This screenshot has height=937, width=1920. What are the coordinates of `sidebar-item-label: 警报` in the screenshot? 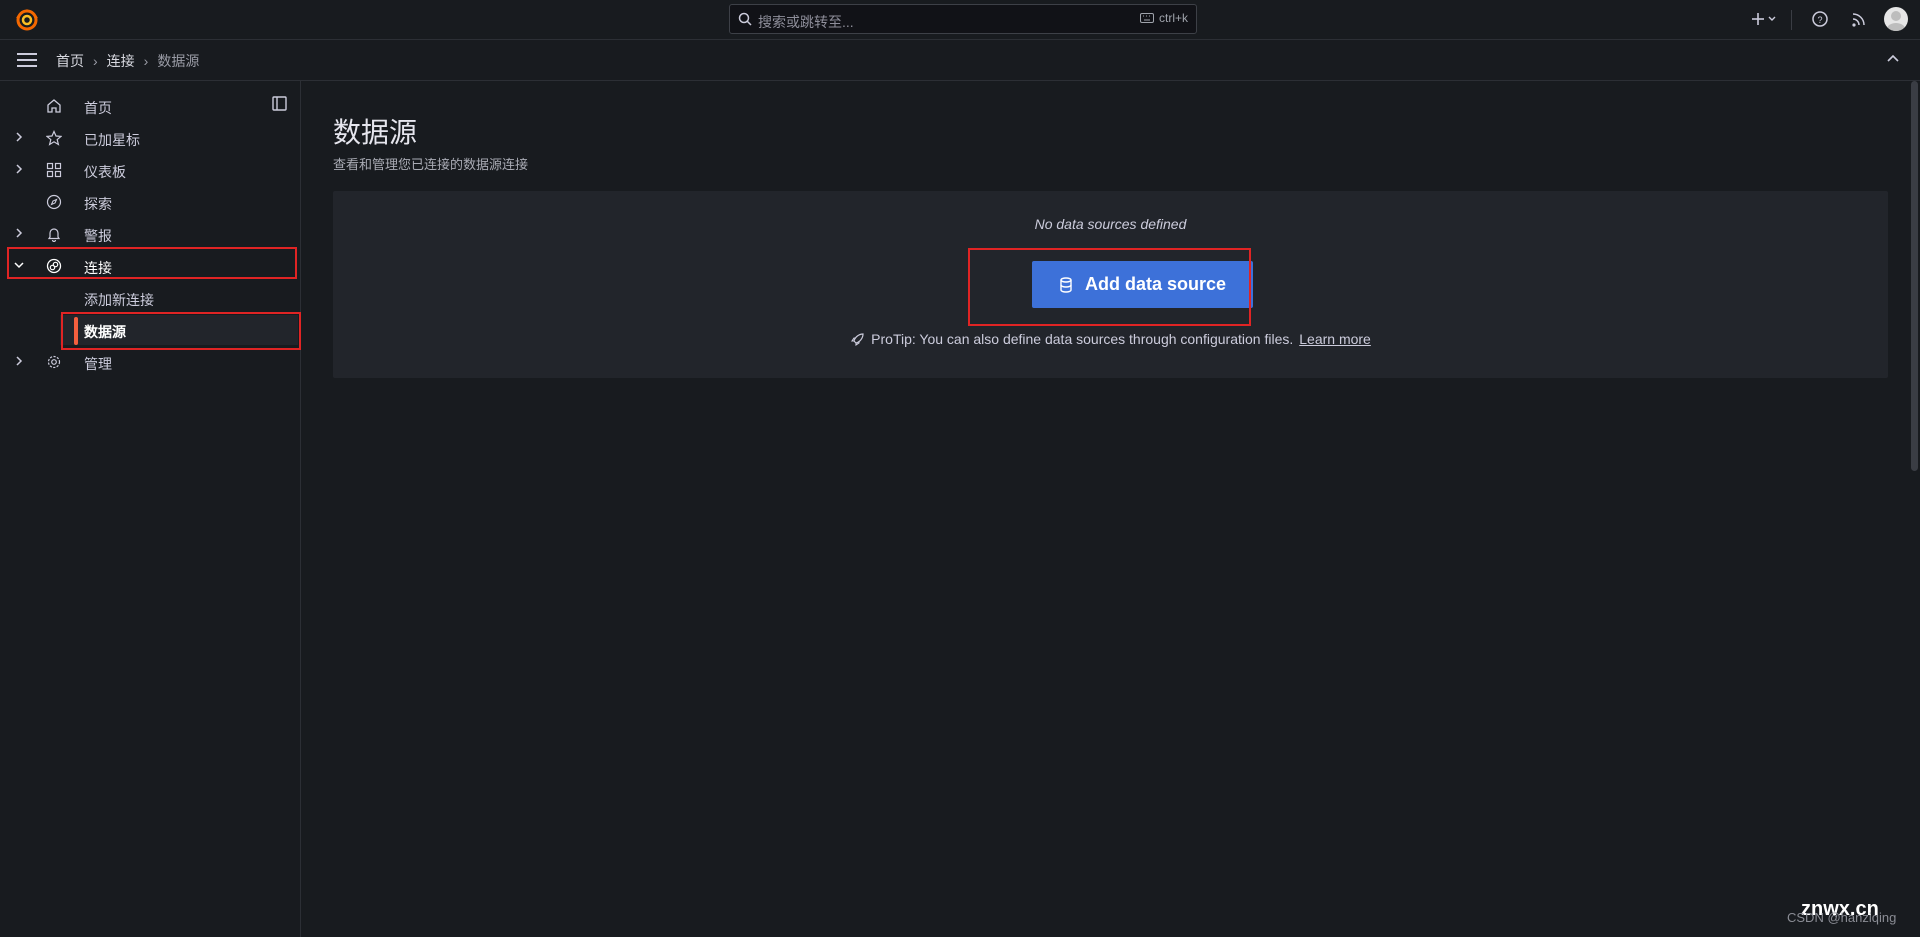 It's located at (98, 236).